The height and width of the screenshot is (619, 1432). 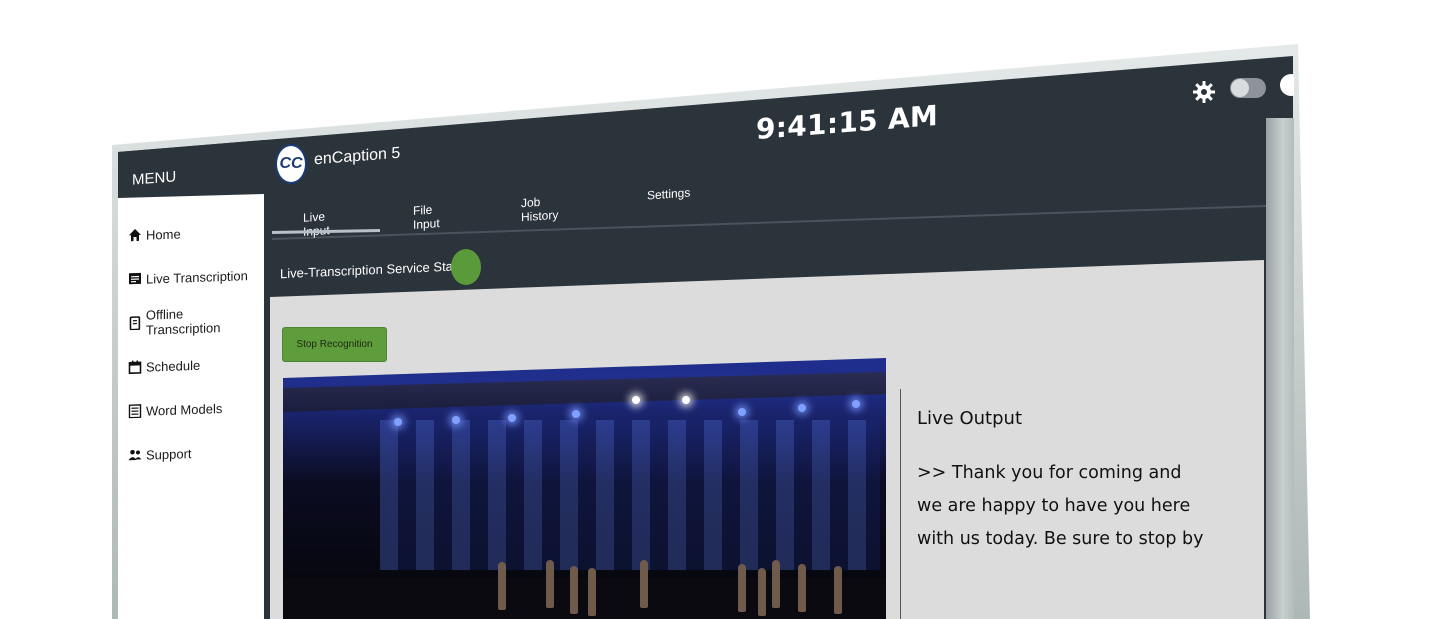 What do you see at coordinates (1280, 368) in the screenshot?
I see `monitor-bezel` at bounding box center [1280, 368].